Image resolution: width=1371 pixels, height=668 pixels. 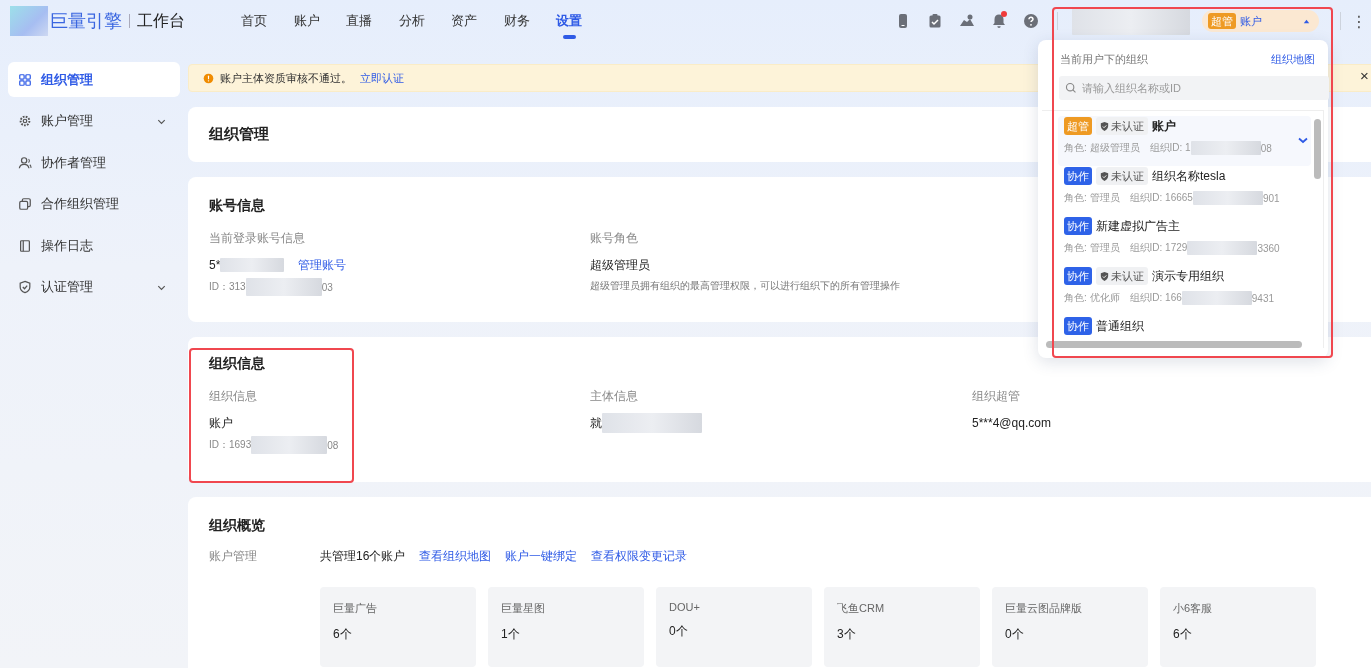 I want to click on product-name: 飞鱼CRM, so click(x=861, y=608).